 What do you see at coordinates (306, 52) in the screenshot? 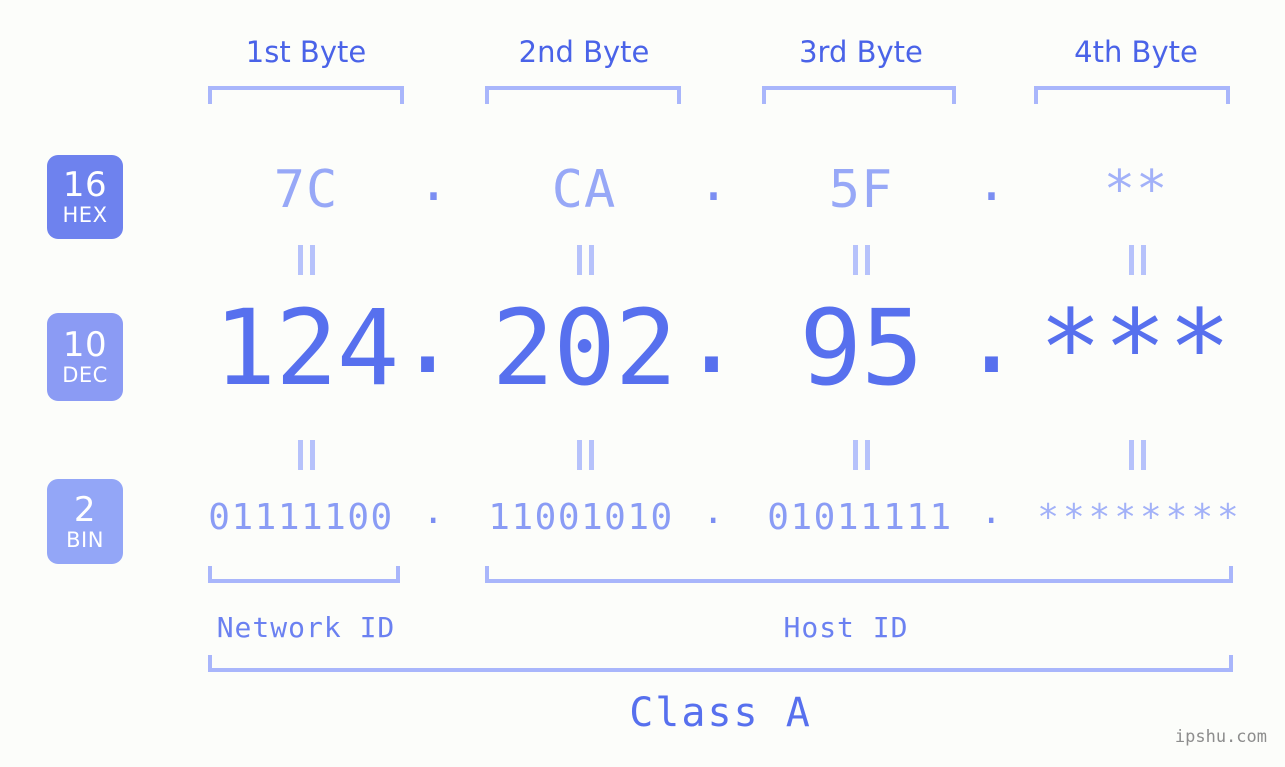
I see `byte-header-1: 1st Byte` at bounding box center [306, 52].